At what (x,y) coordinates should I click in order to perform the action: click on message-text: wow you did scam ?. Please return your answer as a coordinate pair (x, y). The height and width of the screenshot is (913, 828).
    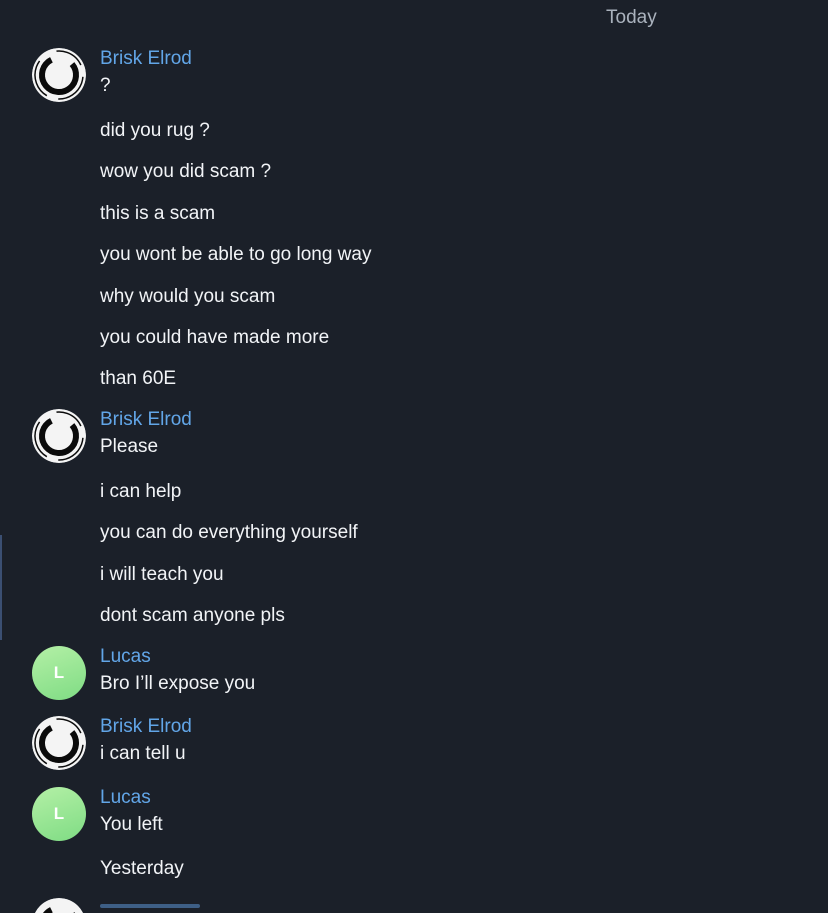
    Looking at the image, I should click on (186, 171).